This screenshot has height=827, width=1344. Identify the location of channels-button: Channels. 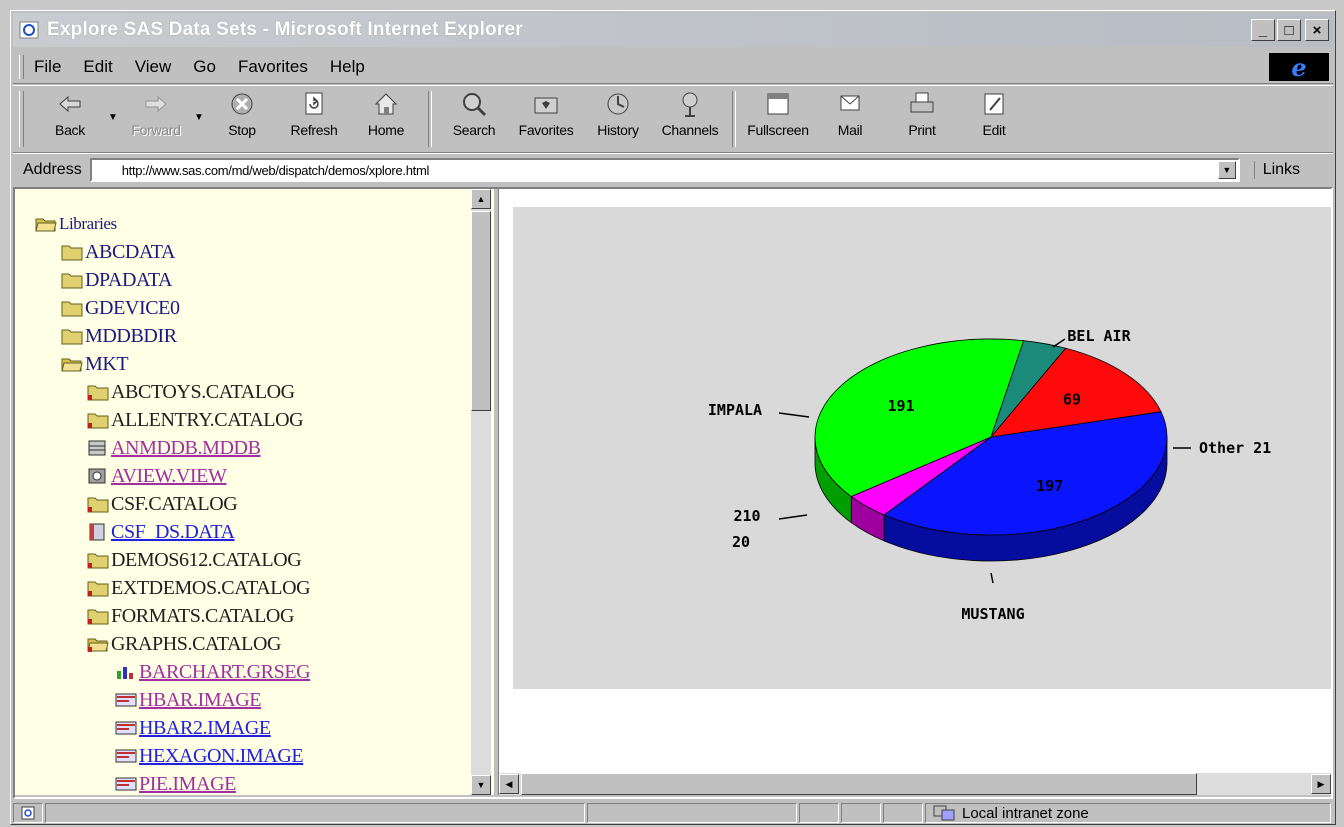
(690, 117).